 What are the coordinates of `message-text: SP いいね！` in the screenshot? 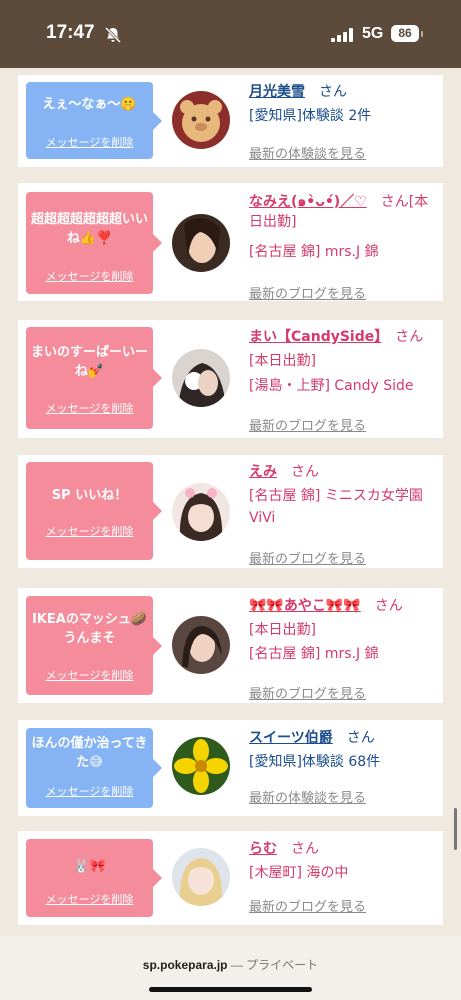 It's located at (89, 495).